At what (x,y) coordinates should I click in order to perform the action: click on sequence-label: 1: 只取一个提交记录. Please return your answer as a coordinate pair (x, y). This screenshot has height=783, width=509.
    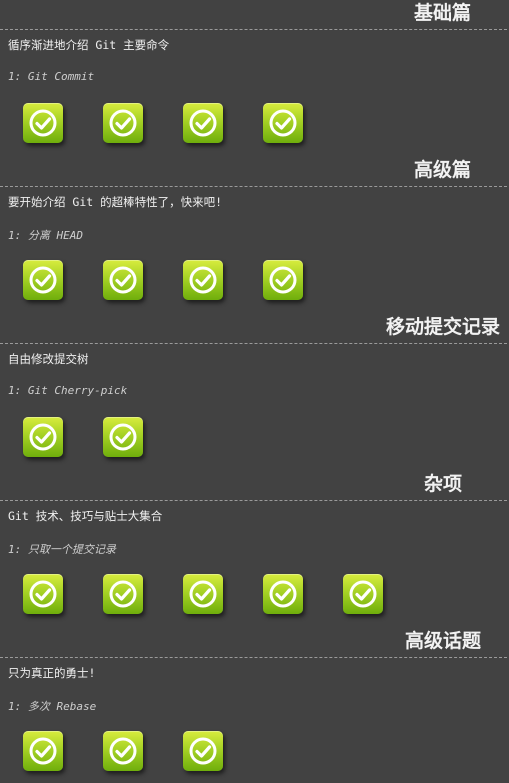
    Looking at the image, I should click on (62, 549).